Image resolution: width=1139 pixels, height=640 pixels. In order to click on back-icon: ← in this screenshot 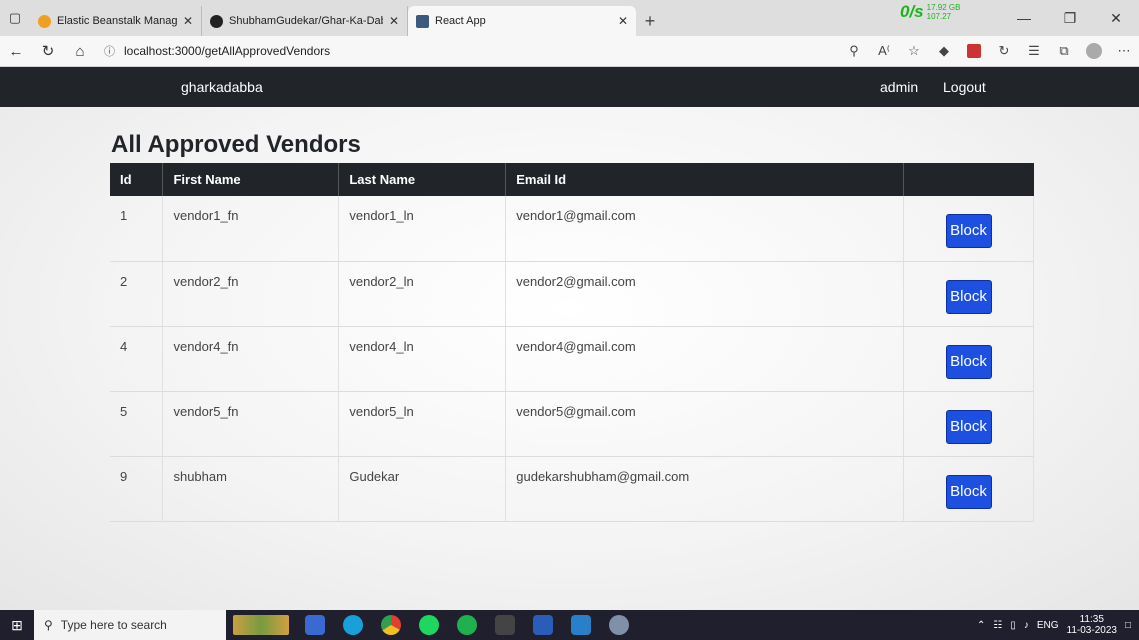, I will do `click(16, 51)`.